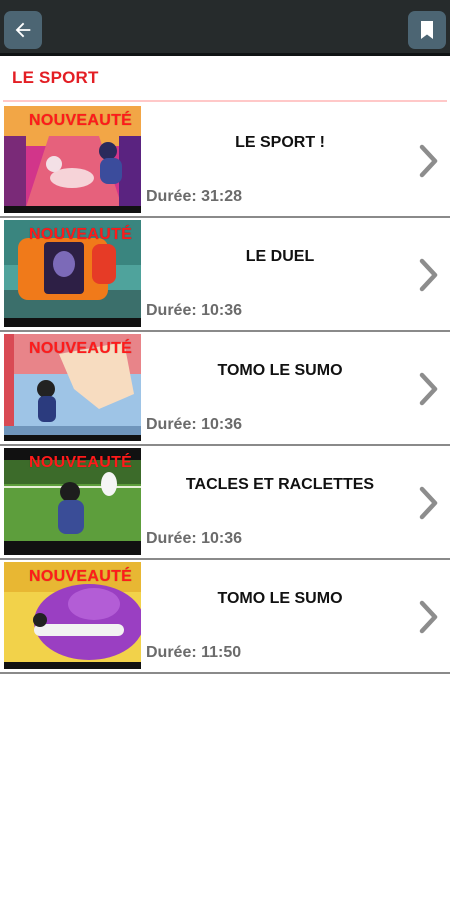 Image resolution: width=450 pixels, height=900 pixels. What do you see at coordinates (280, 256) in the screenshot?
I see `episode-title: LE DUEL` at bounding box center [280, 256].